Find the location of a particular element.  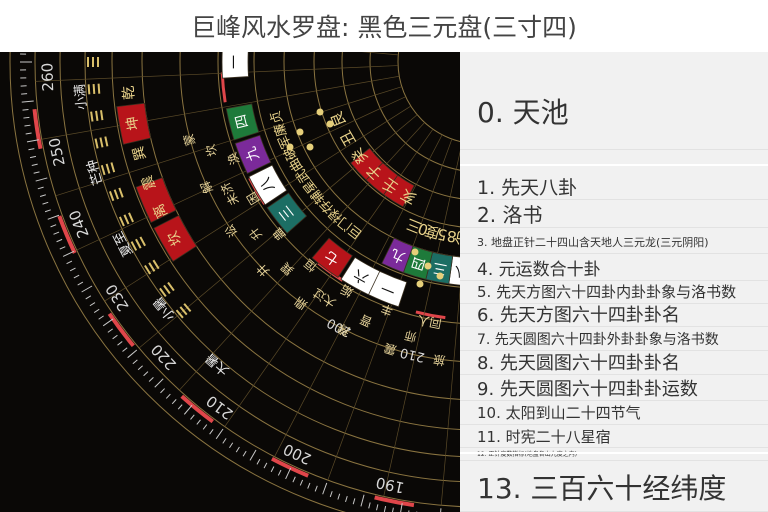

hexagram-name: 晋 is located at coordinates (366, 321).